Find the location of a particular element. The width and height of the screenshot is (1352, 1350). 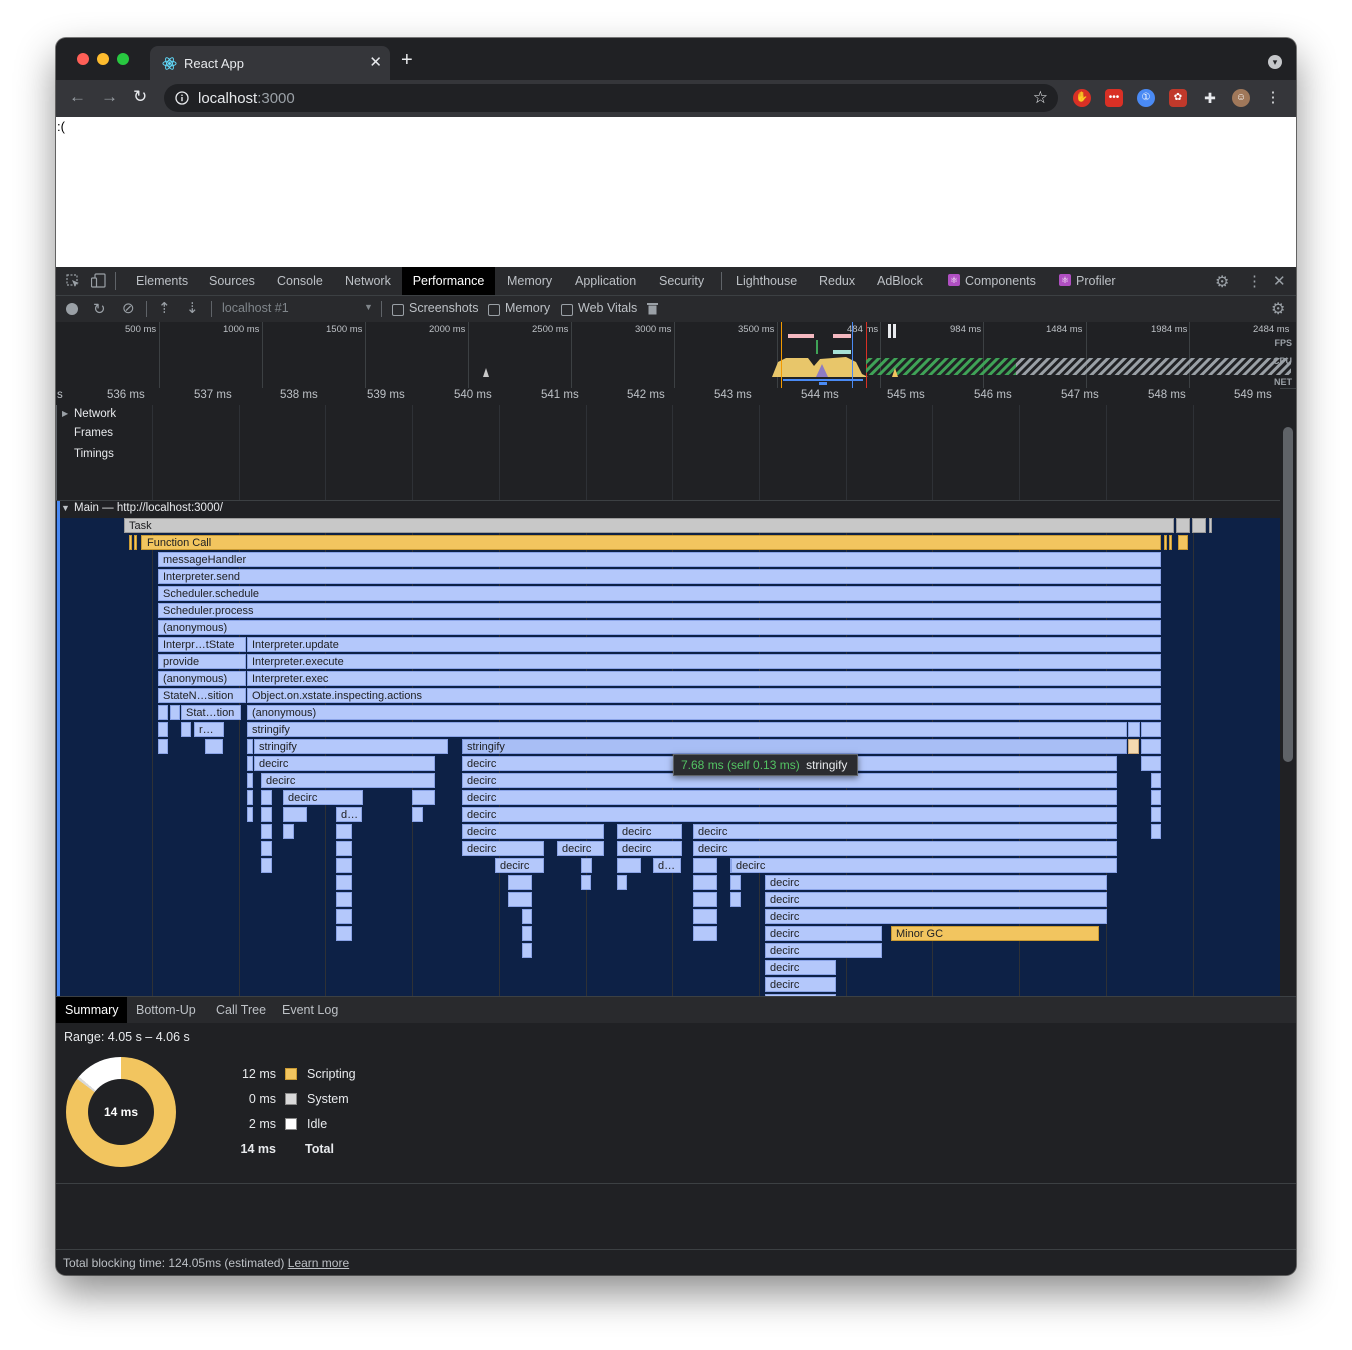

tab-elements: Elements is located at coordinates (162, 281).